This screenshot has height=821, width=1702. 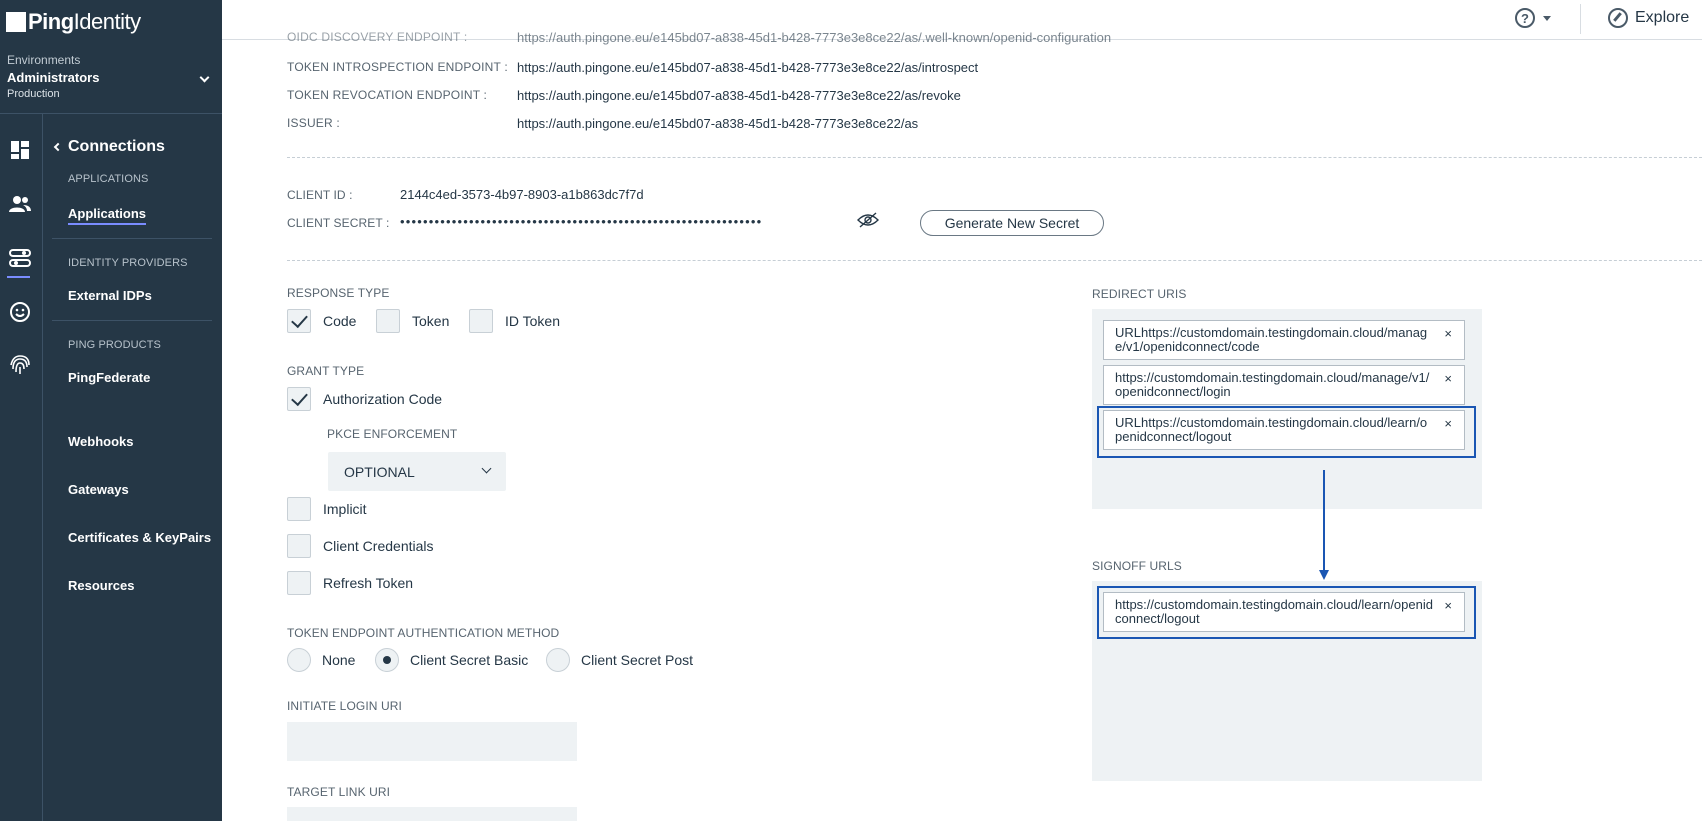 What do you see at coordinates (522, 194) in the screenshot?
I see `client-id-value: 2144c4ed-3573-4b97-8903-a1b863dc7f7d` at bounding box center [522, 194].